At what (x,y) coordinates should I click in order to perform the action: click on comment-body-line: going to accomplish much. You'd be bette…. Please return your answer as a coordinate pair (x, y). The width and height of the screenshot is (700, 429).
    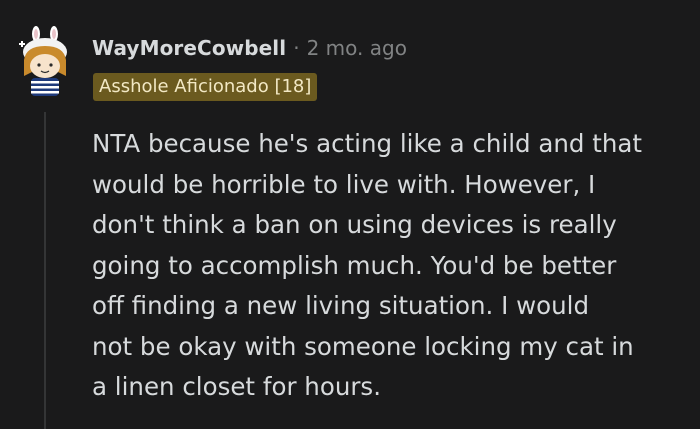
    Looking at the image, I should click on (354, 265).